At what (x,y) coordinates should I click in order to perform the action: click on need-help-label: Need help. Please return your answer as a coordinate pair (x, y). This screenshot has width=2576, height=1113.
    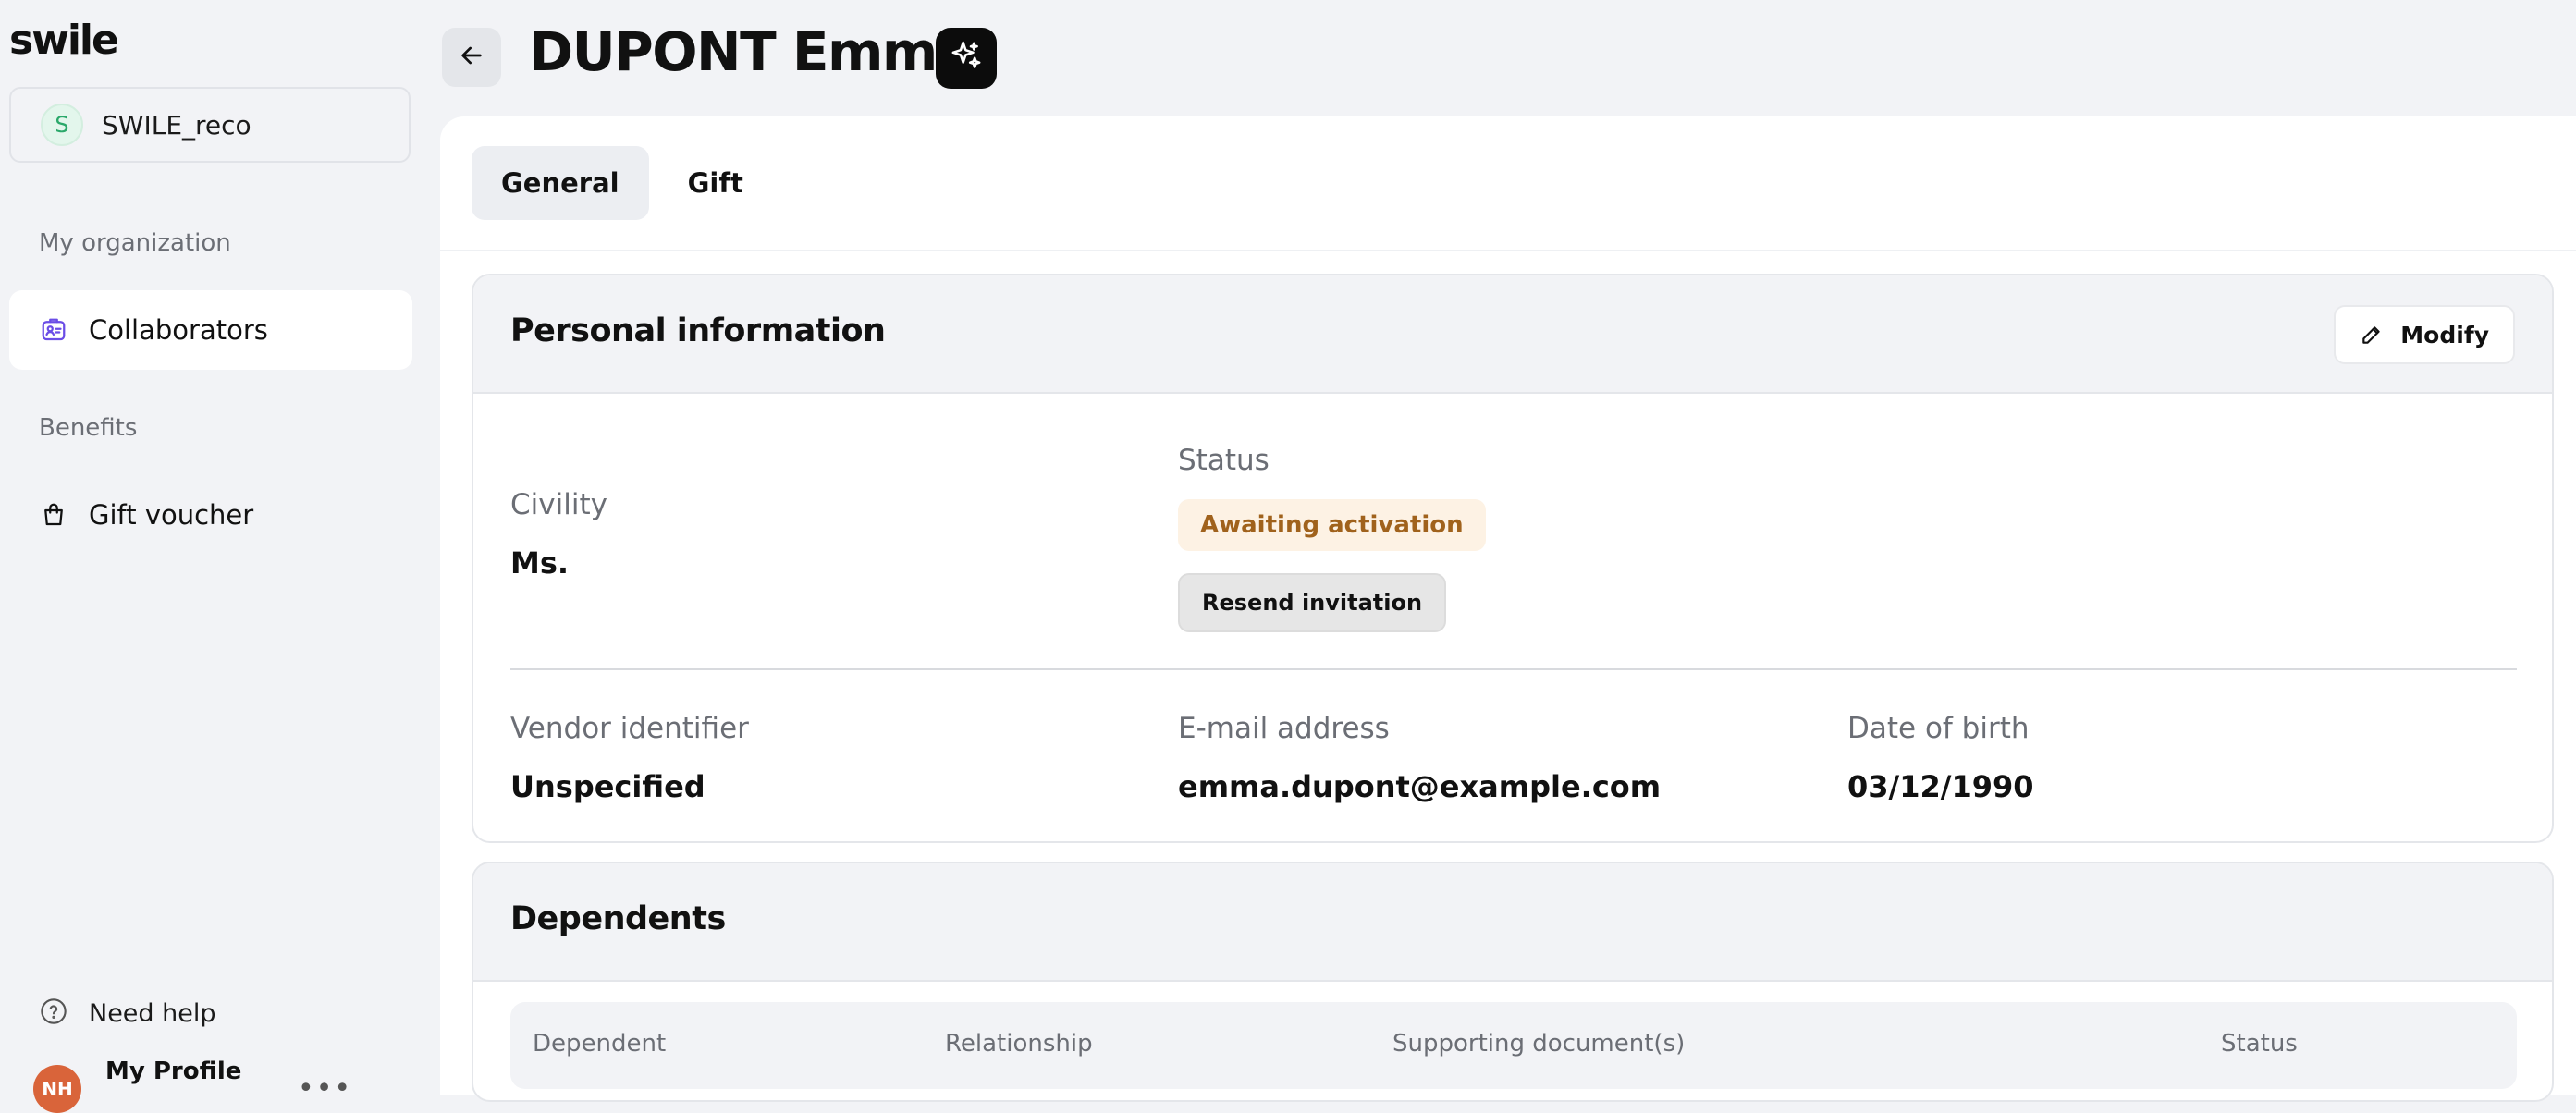
    Looking at the image, I should click on (152, 1013).